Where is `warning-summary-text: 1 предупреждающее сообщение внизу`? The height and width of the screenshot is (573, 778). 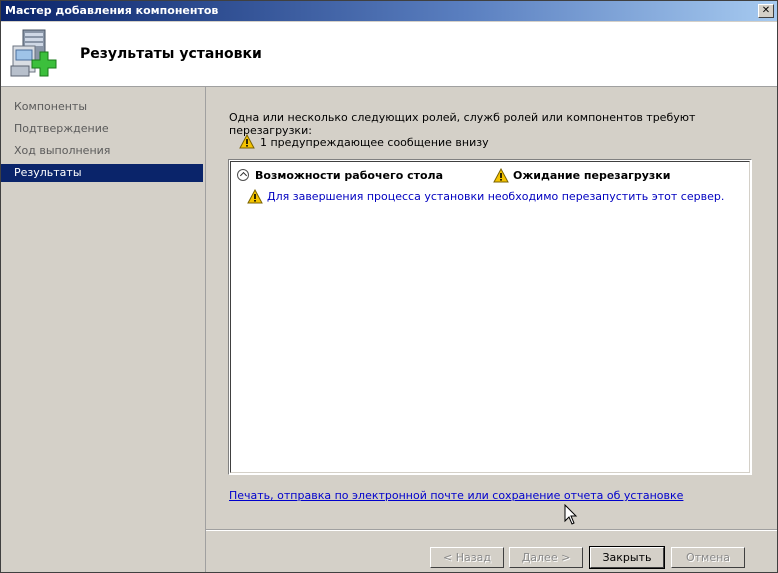 warning-summary-text: 1 предупреждающее сообщение внизу is located at coordinates (374, 142).